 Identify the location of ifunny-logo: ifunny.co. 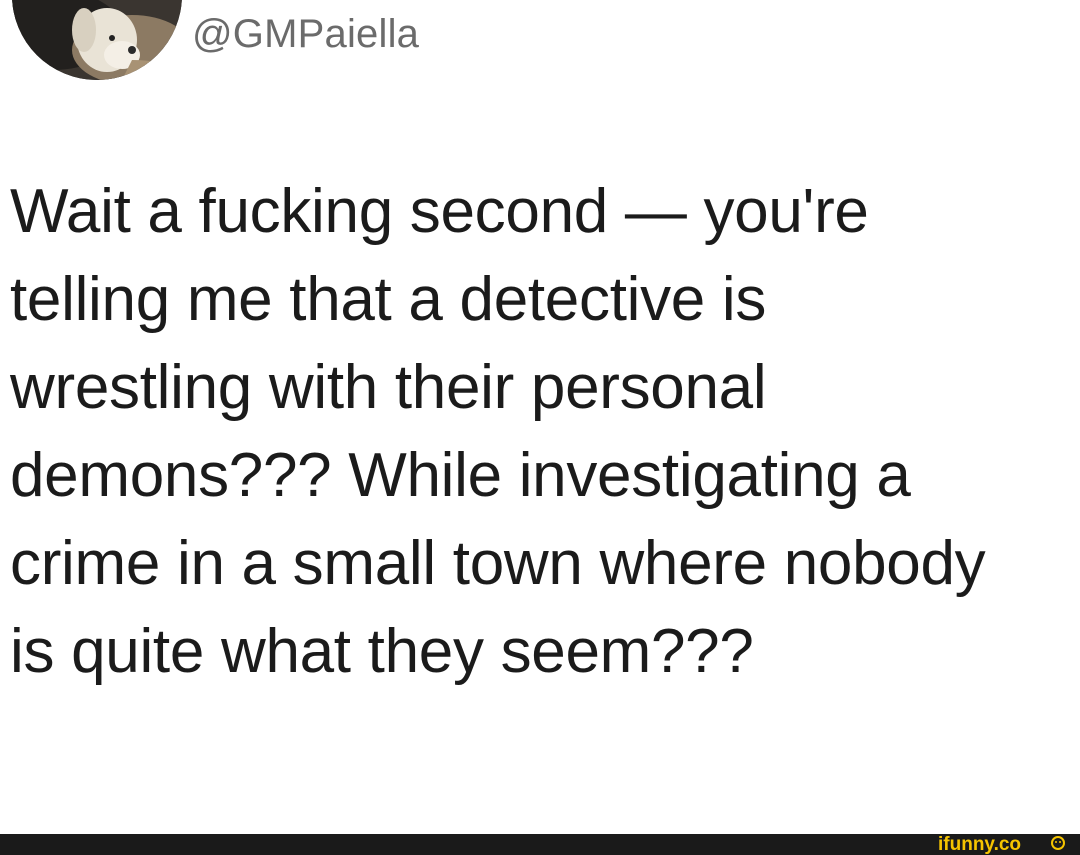
(1003, 843).